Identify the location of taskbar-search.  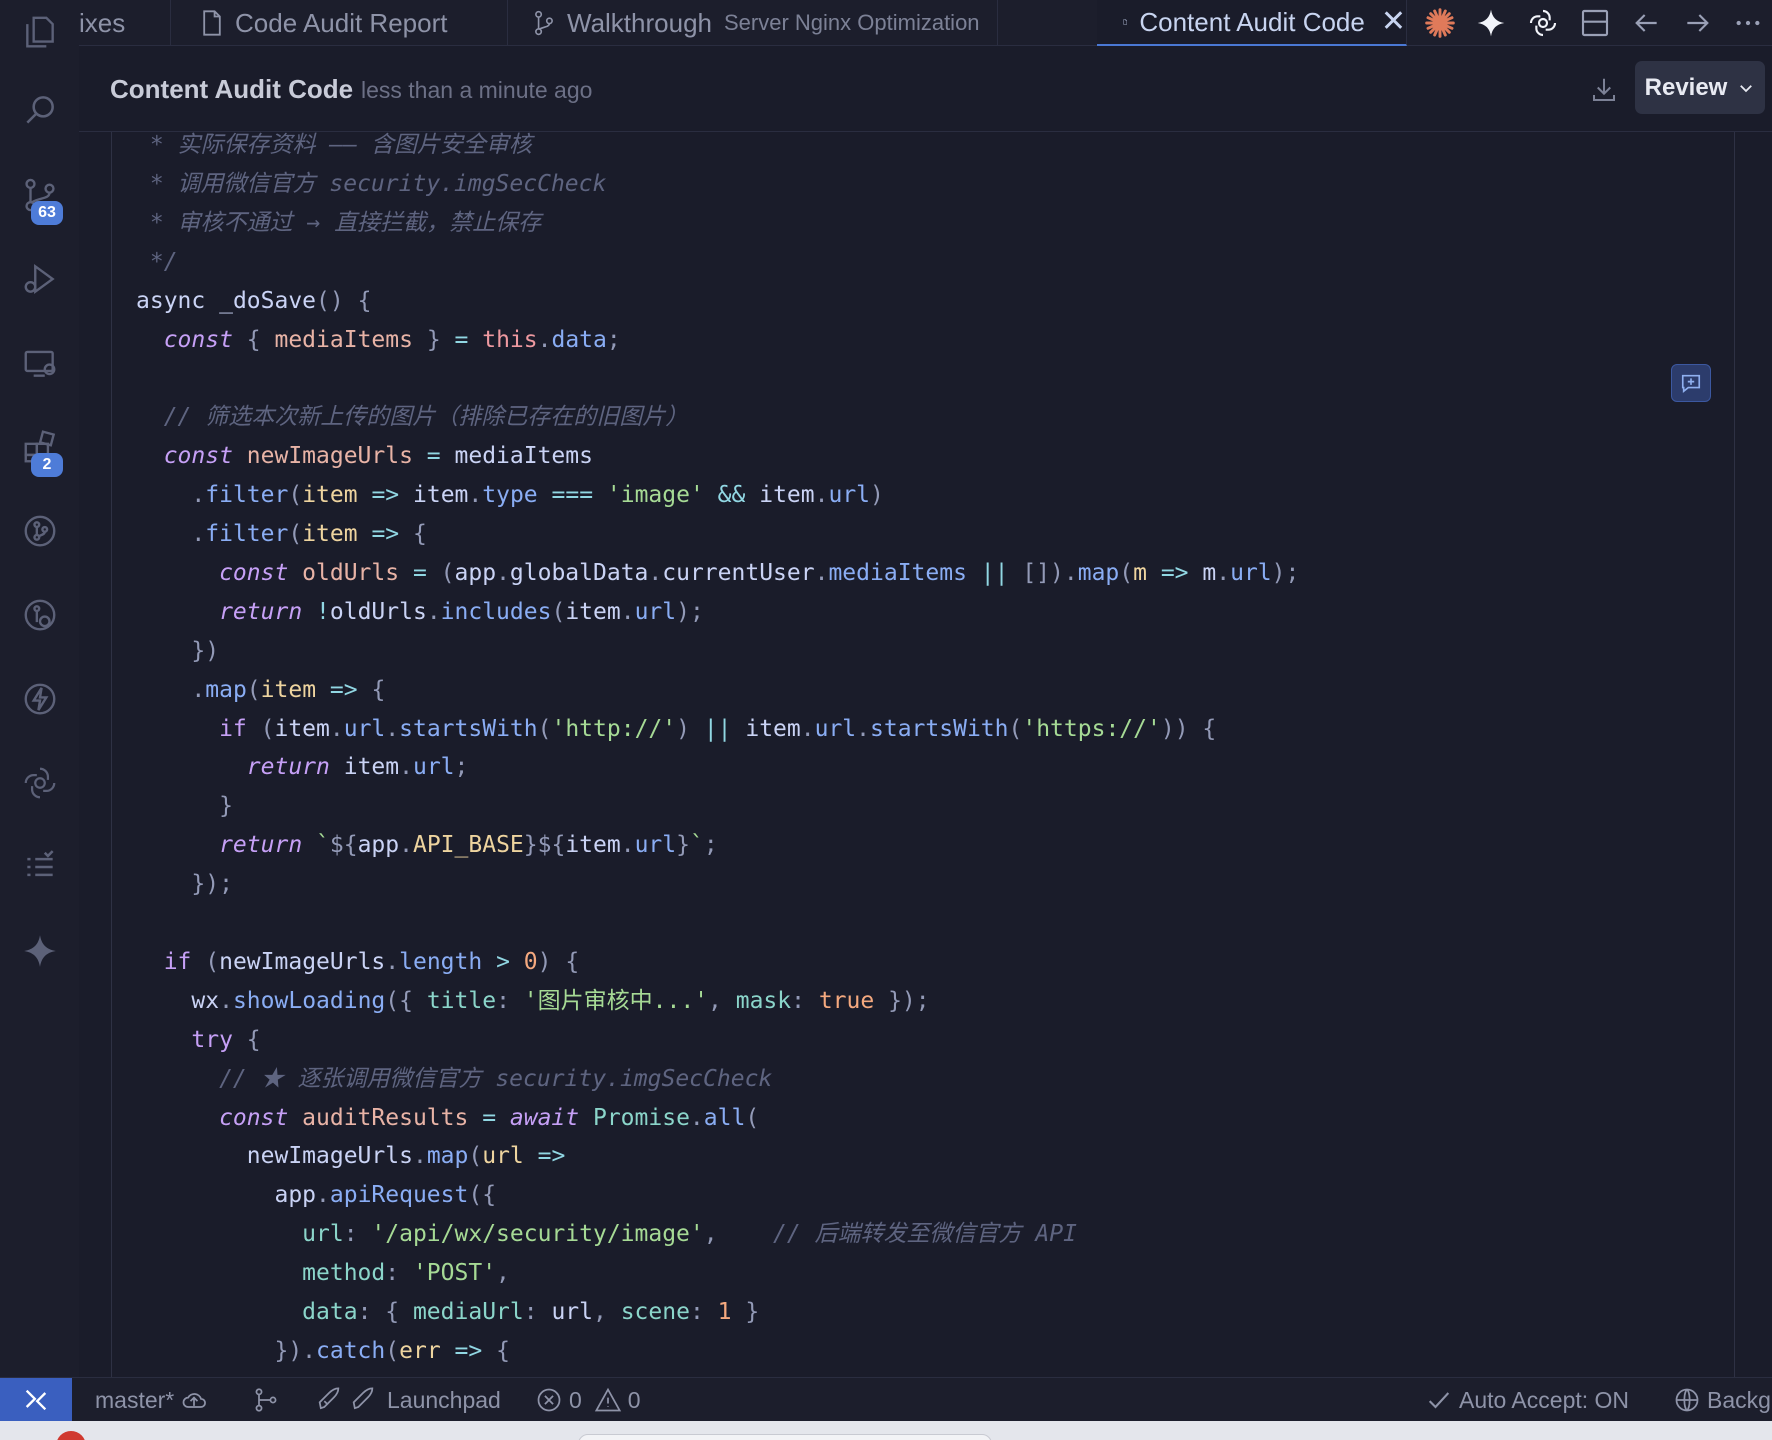
(785, 1437).